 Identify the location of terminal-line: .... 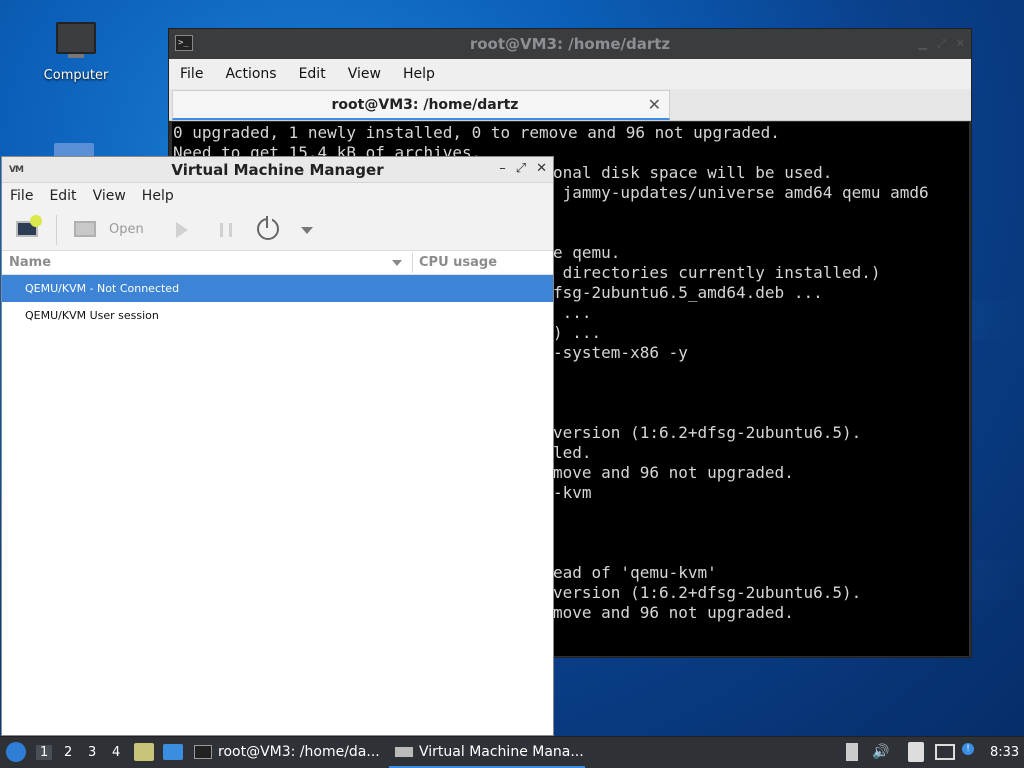
(572, 312).